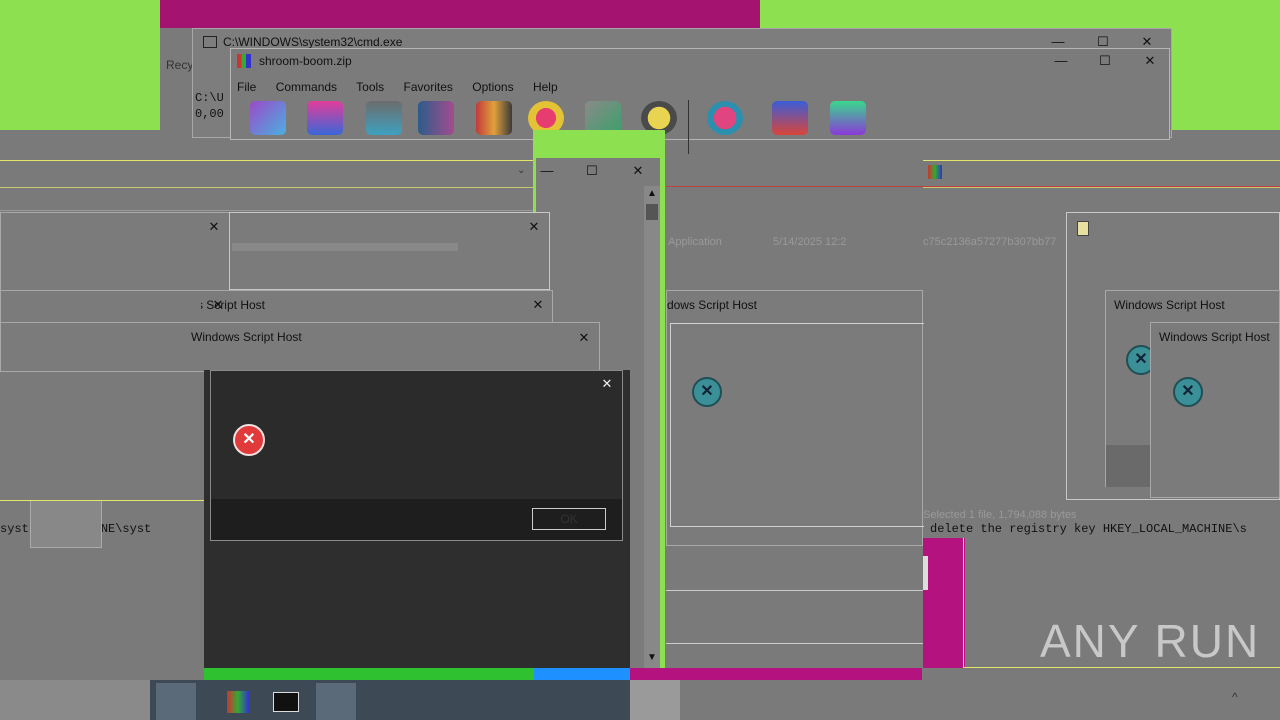 The image size is (1280, 720). Describe the element at coordinates (75, 700) in the screenshot. I see `taskbar-left-strip` at that location.